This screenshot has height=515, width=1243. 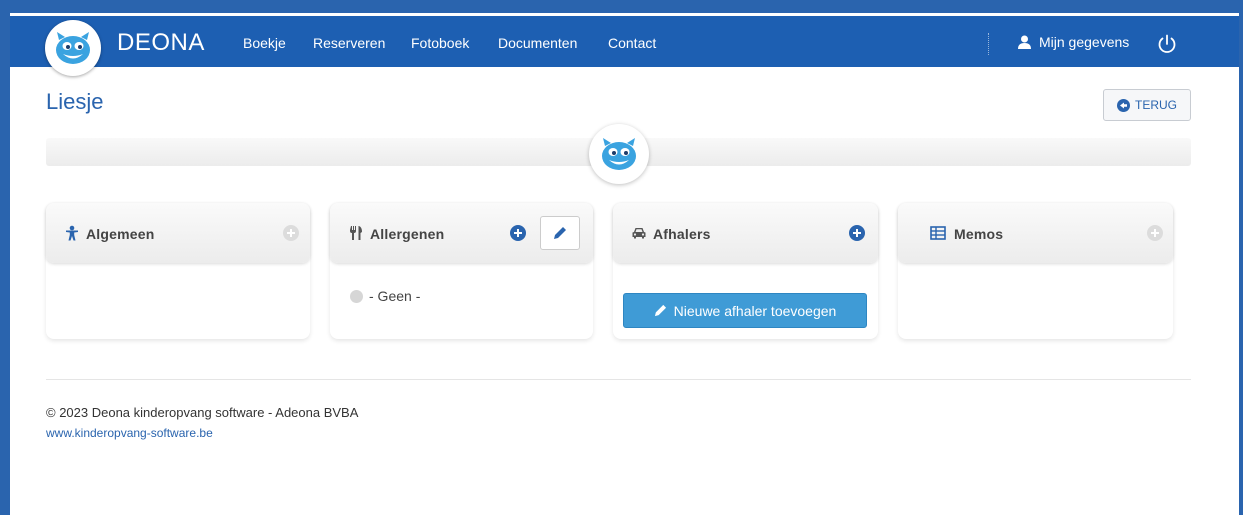 What do you see at coordinates (264, 43) in the screenshot?
I see `nav-item-boekje: Boekje` at bounding box center [264, 43].